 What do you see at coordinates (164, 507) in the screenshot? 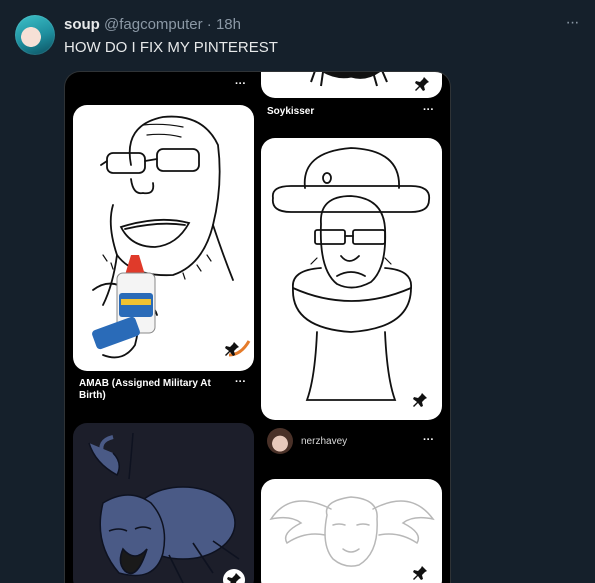
I see `beetle-soyjak-drawing` at bounding box center [164, 507].